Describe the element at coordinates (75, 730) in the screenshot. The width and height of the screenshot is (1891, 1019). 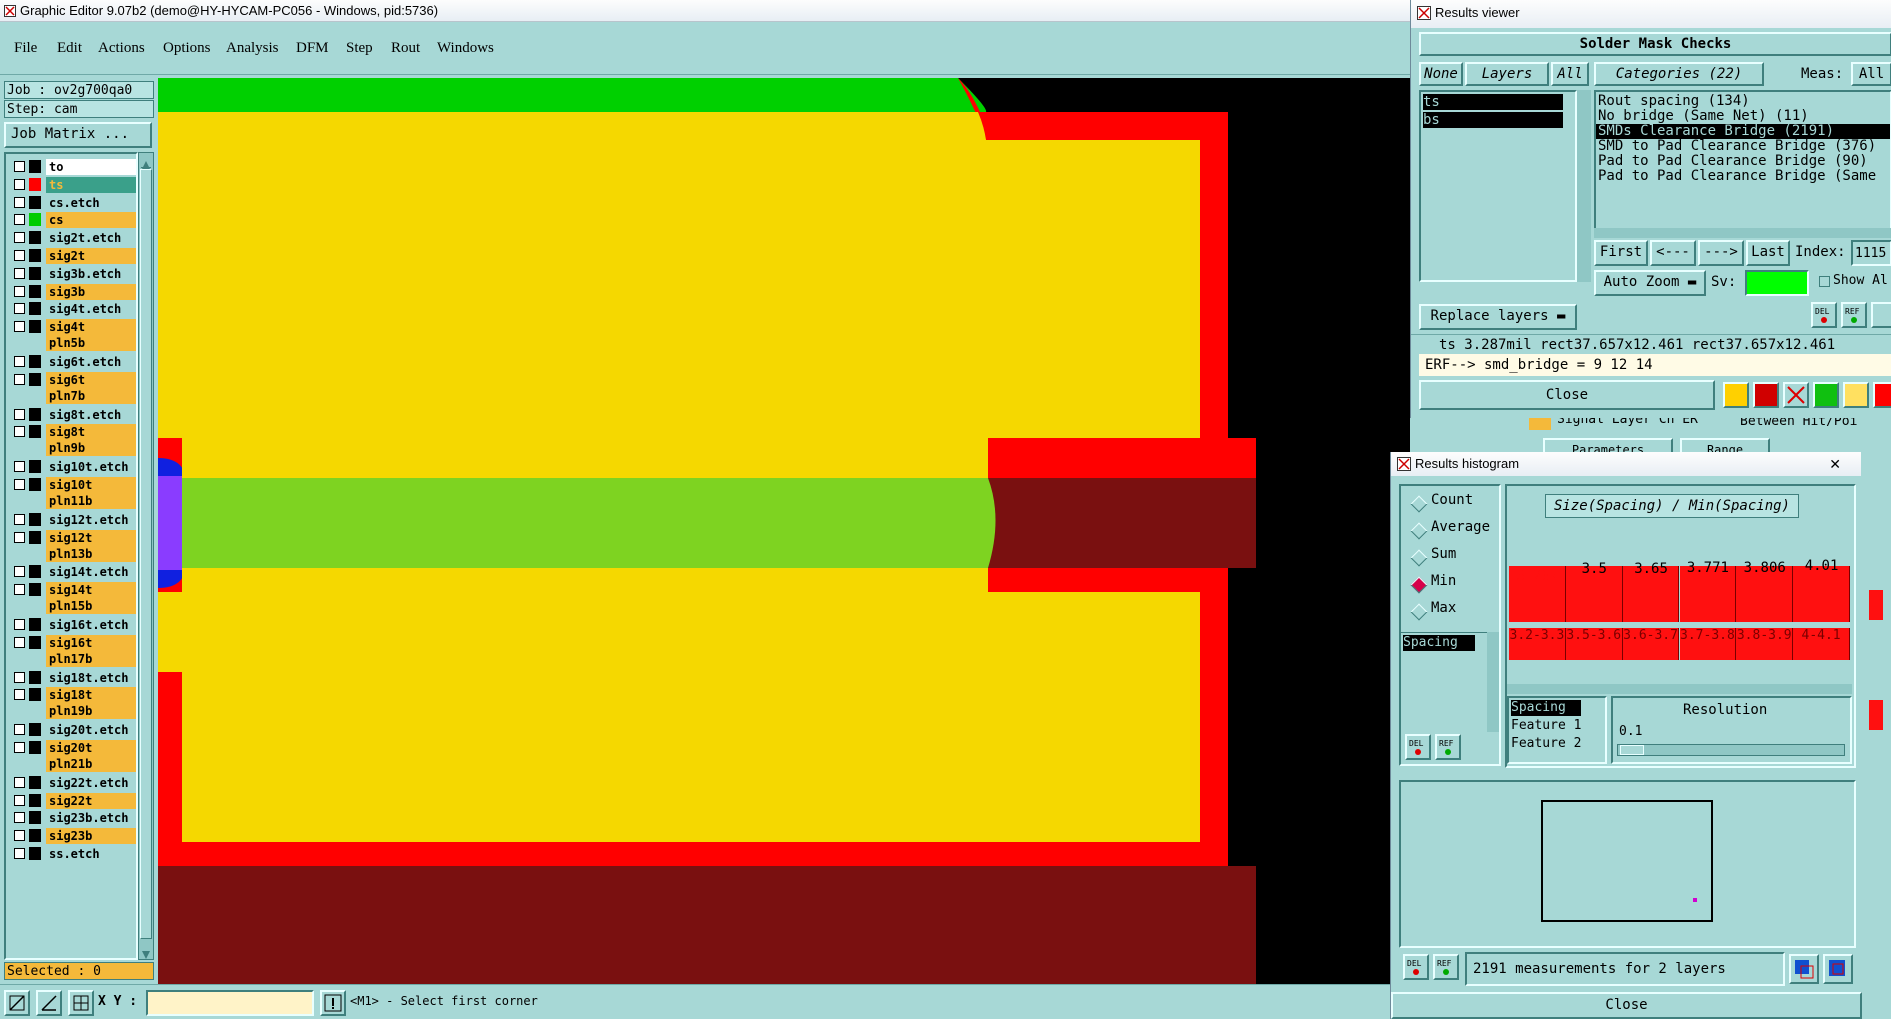
I see `layer-row: sig20t.etch` at that location.